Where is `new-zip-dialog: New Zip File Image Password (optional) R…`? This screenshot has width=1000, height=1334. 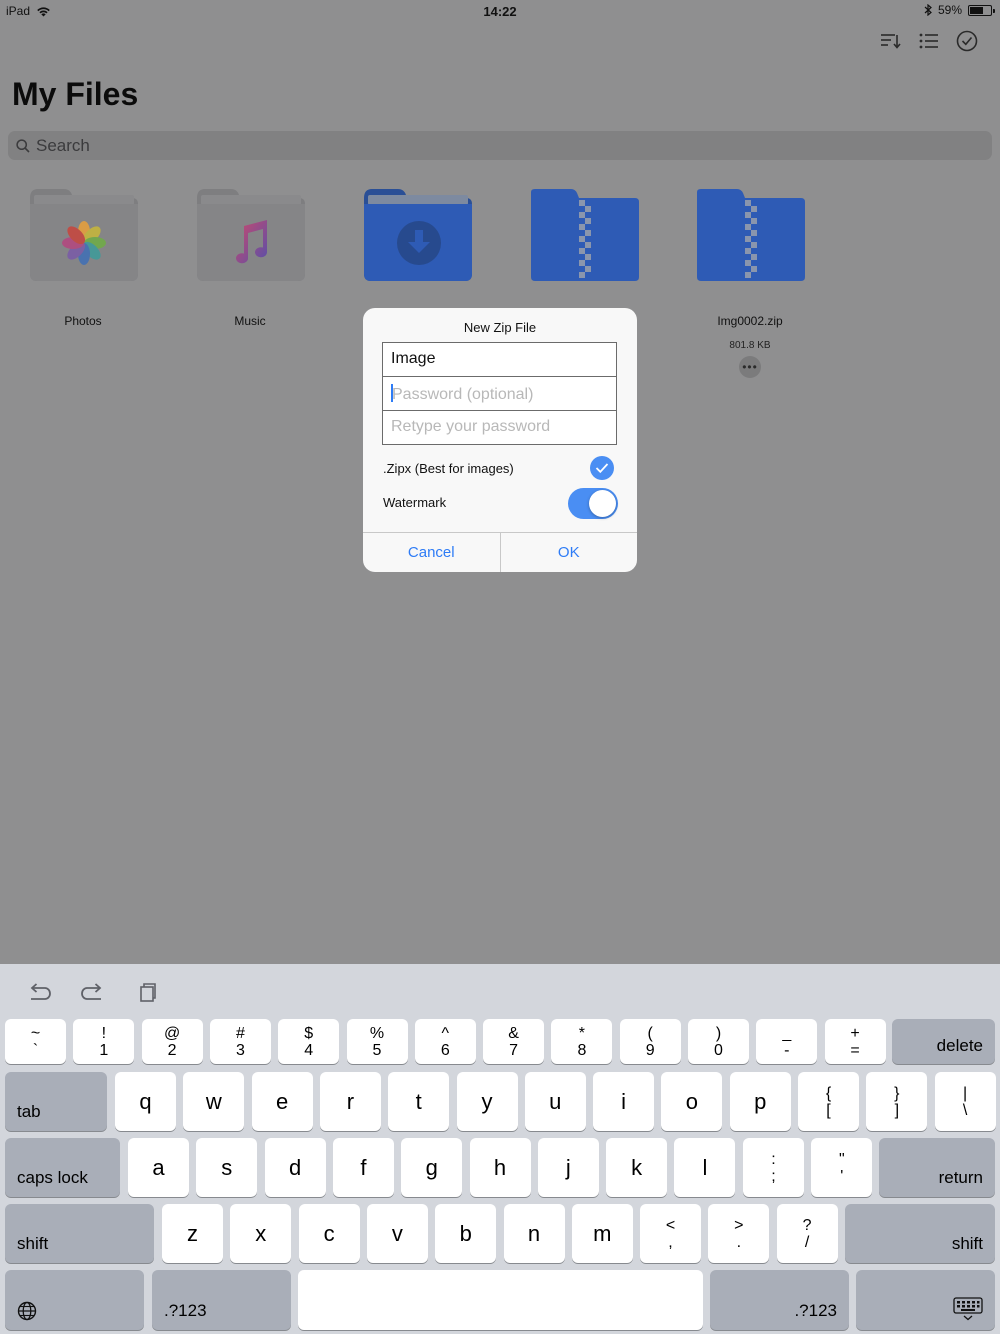 new-zip-dialog: New Zip File Image Password (optional) R… is located at coordinates (500, 440).